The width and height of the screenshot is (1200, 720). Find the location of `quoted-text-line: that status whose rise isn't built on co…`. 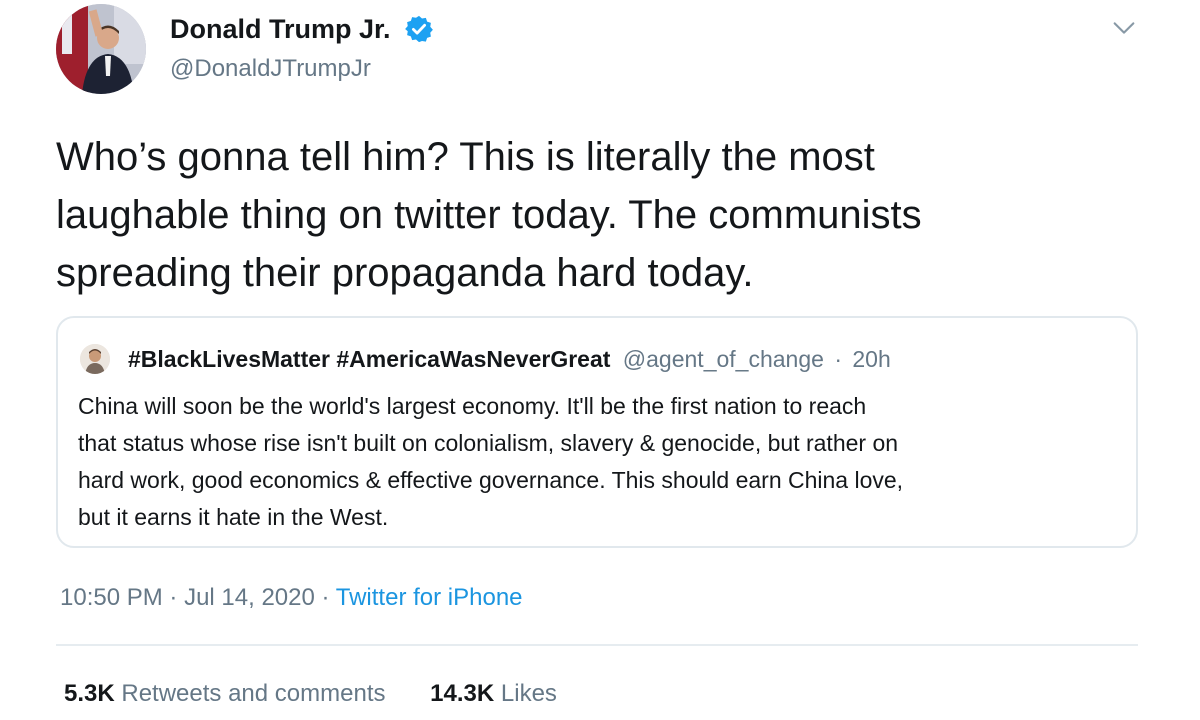

quoted-text-line: that status whose rise isn't built on co… is located at coordinates (488, 443).